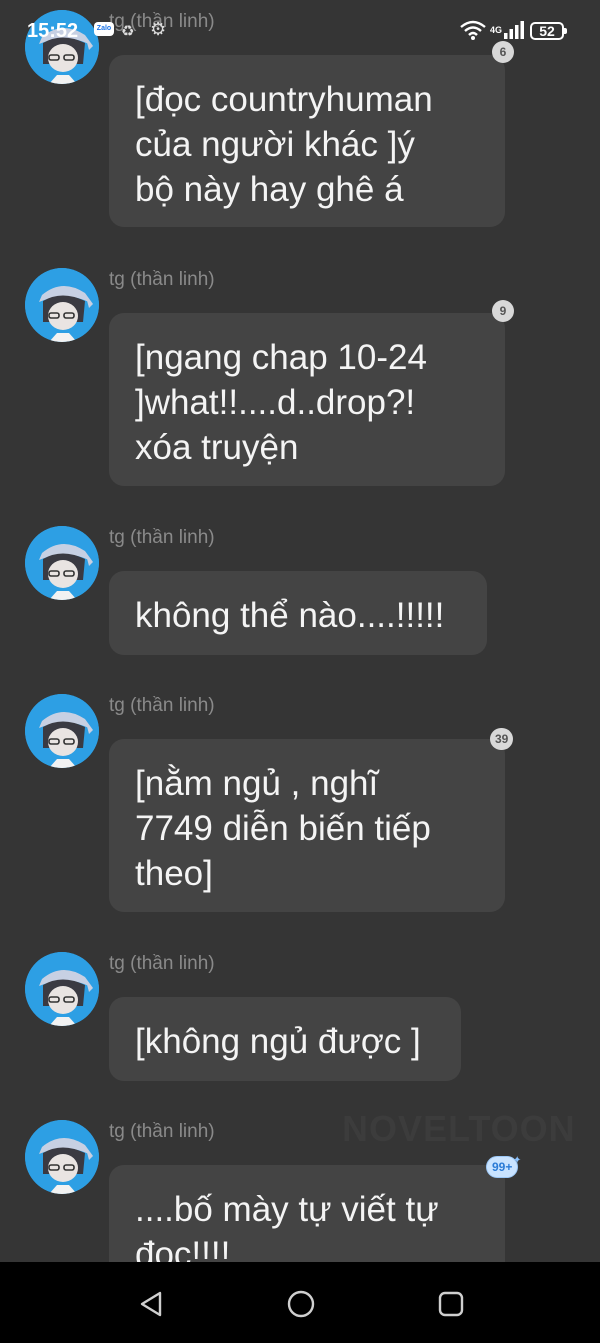 The width and height of the screenshot is (600, 1343). I want to click on network-type: 4G, so click(496, 30).